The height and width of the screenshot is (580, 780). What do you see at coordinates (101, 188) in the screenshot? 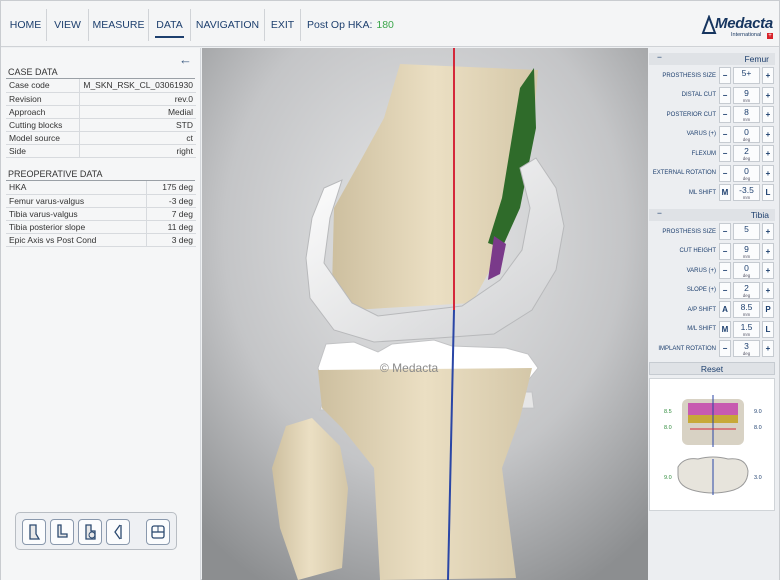
I see `table-row: HKA 175 deg` at bounding box center [101, 188].